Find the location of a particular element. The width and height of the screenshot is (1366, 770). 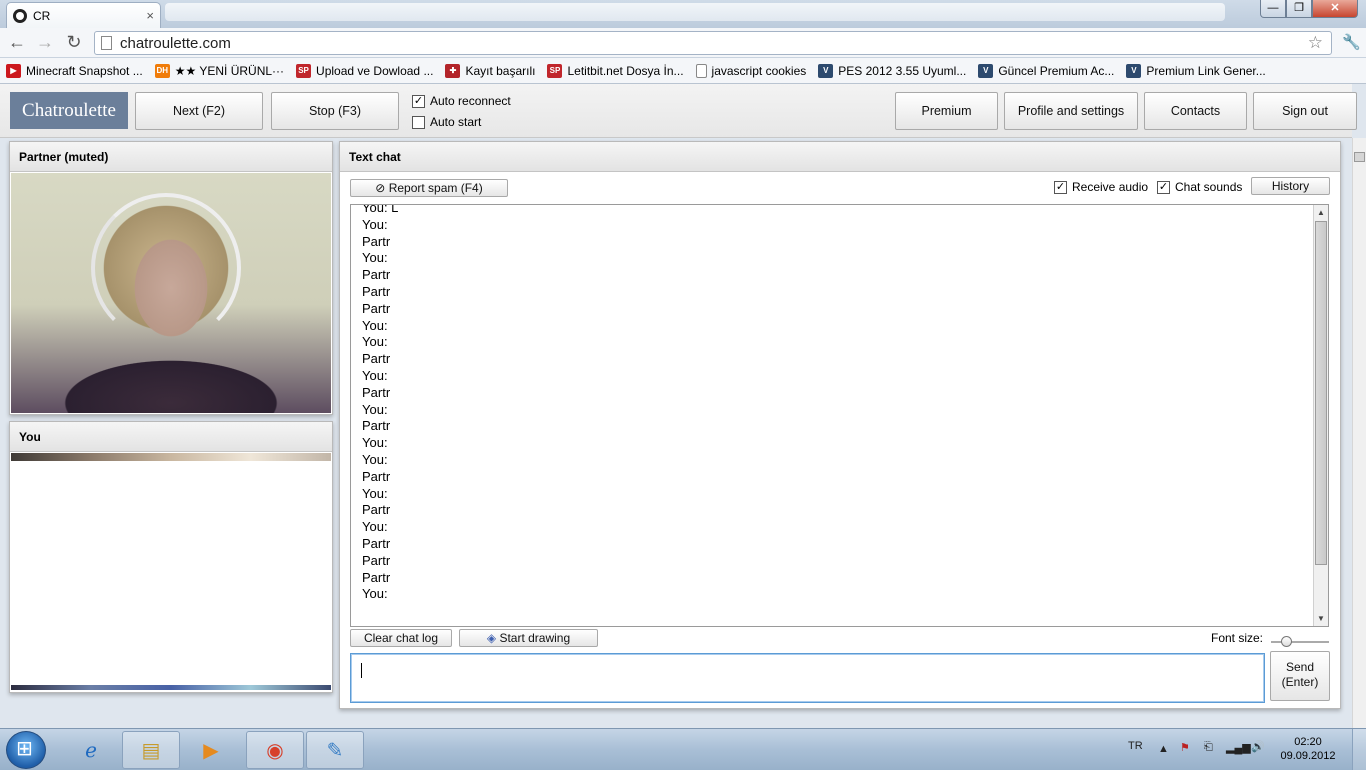

font-size-slider is located at coordinates (1300, 642).